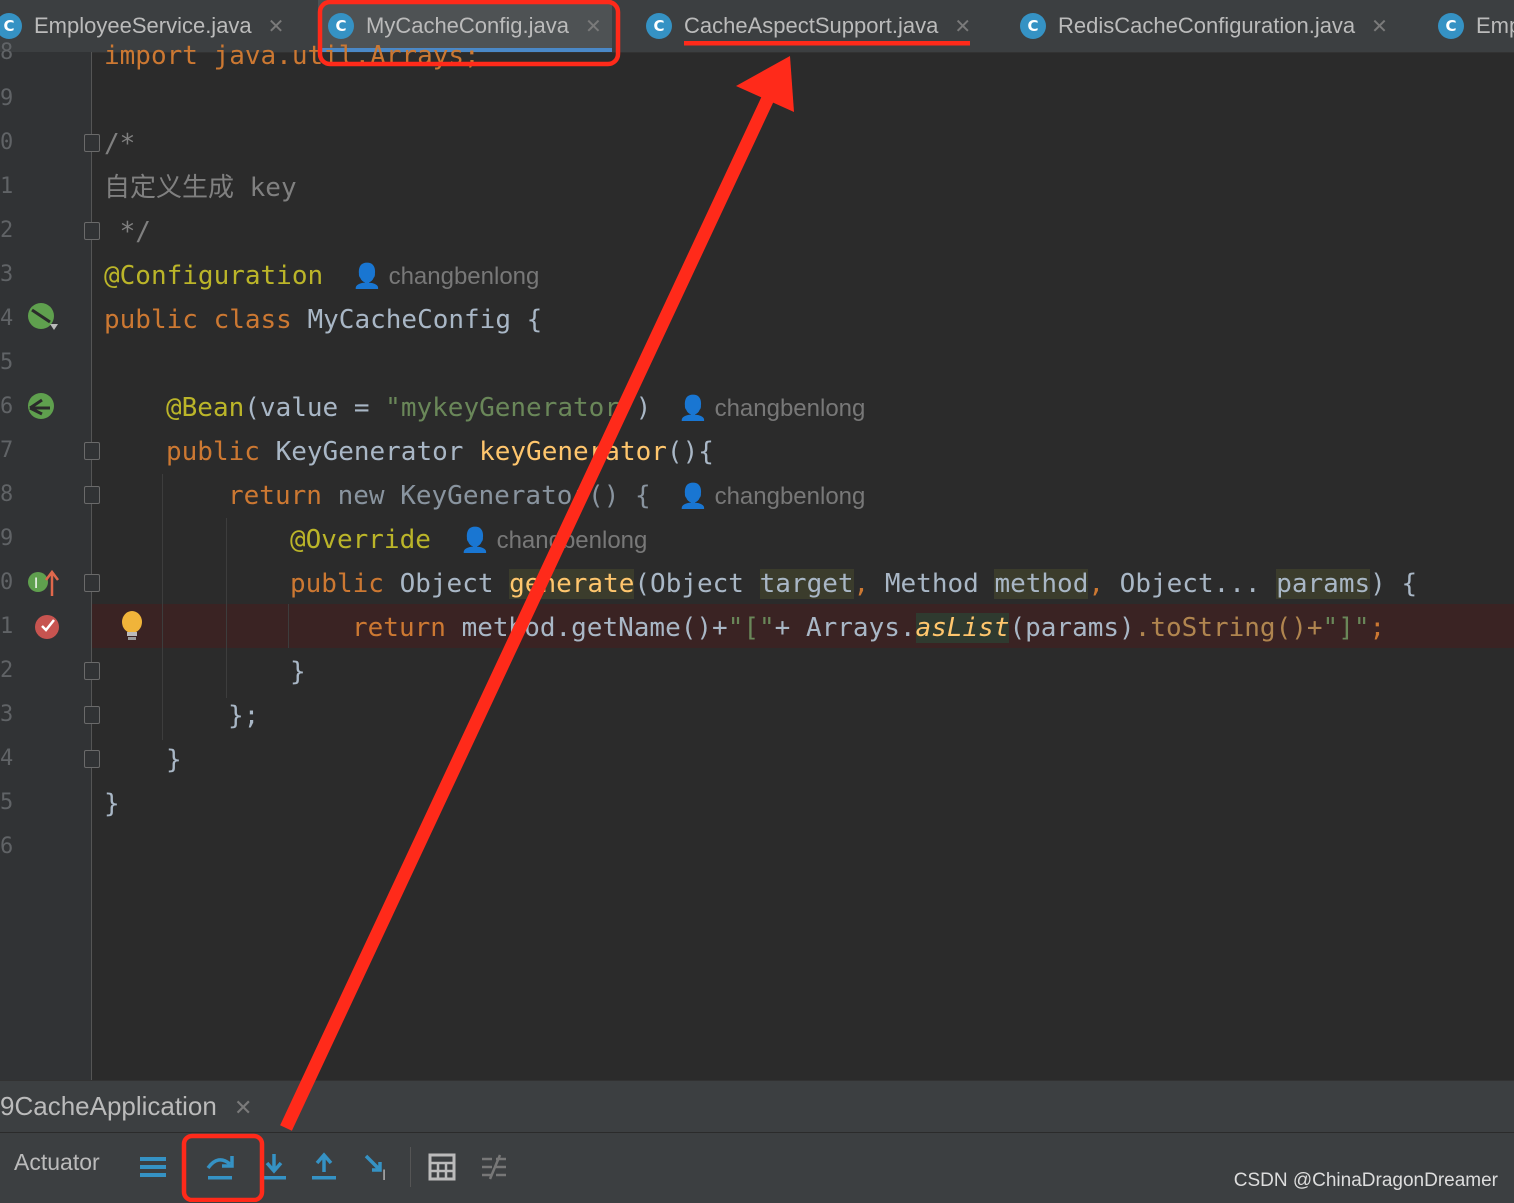  I want to click on run-tab-bar: 9CacheApplication ✕, so click(757, 1106).